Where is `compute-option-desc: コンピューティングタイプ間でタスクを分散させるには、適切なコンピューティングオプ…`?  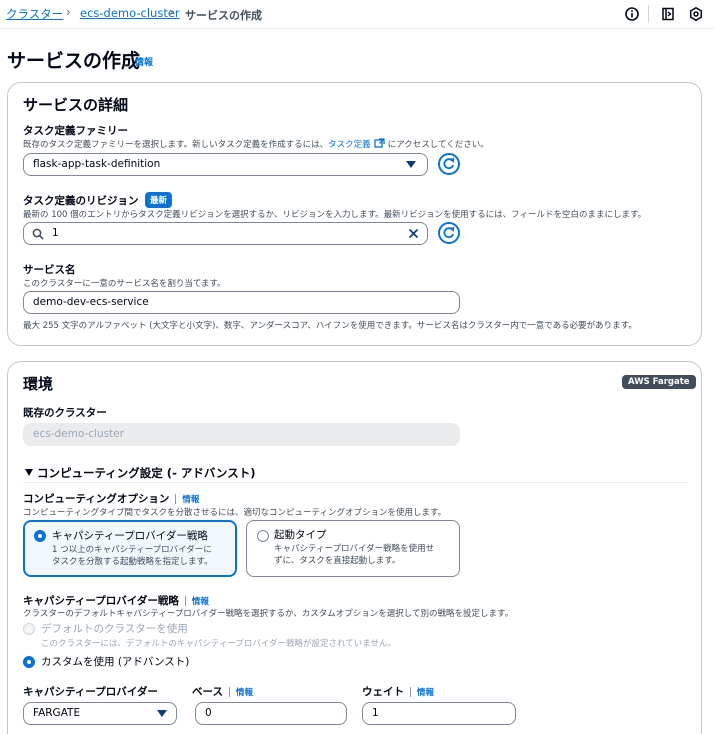 compute-option-desc: コンピューティングタイプ間でタスクを分散させるには、適切なコンピューティングオプ… is located at coordinates (235, 513).